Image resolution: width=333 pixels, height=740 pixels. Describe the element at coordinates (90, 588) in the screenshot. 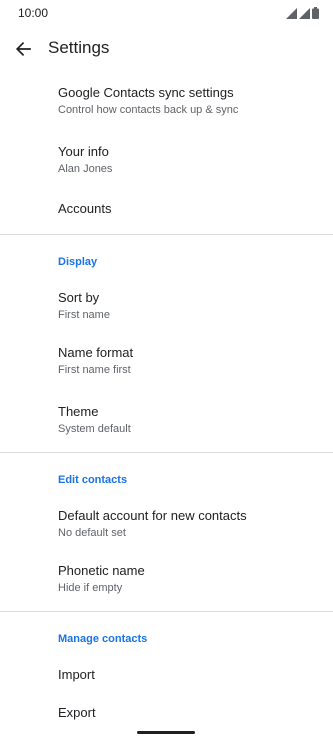

I see `item-subtitle: Hide if empty` at that location.